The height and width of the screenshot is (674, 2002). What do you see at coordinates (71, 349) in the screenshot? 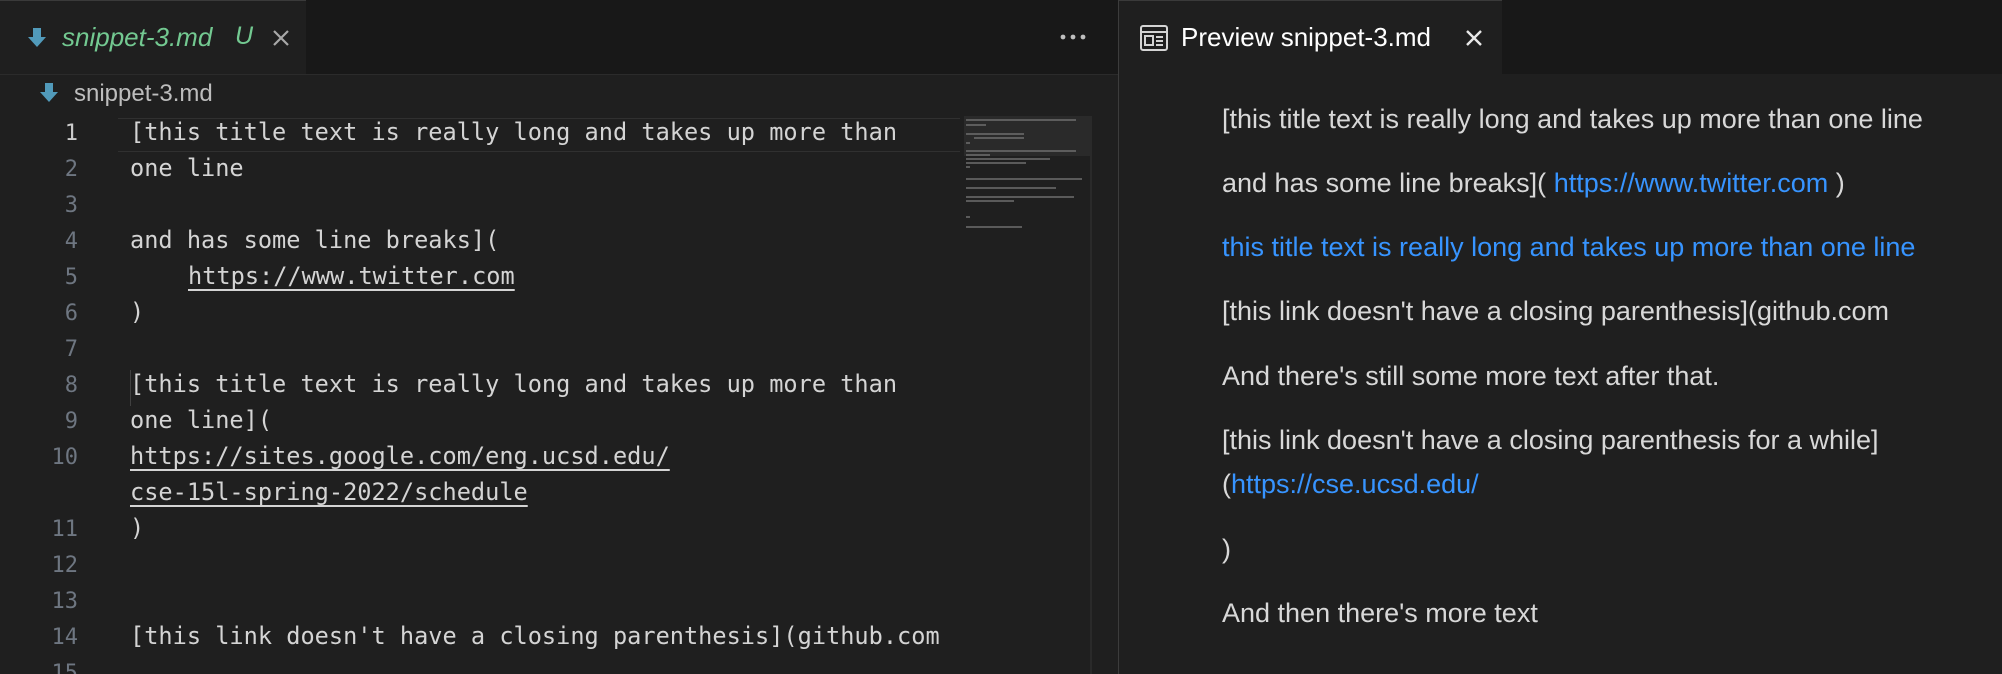
I see `line-number: 7` at bounding box center [71, 349].